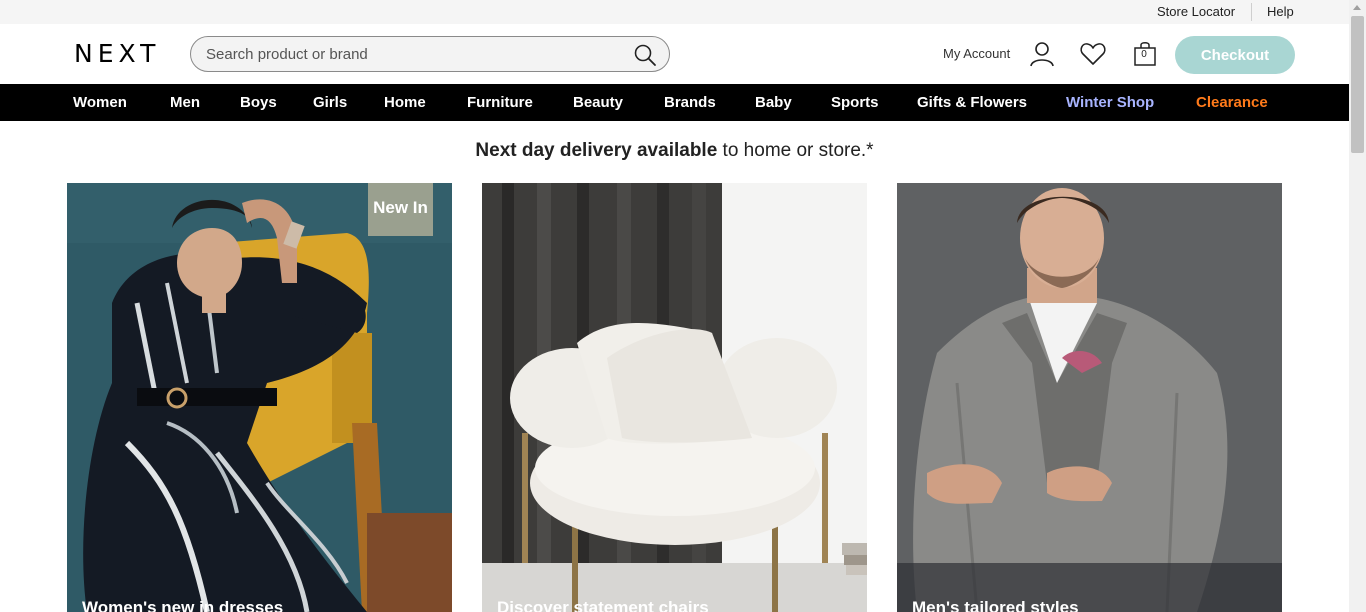 The image size is (1366, 612). What do you see at coordinates (330, 102) in the screenshot?
I see `nav-item-girls: Girls` at bounding box center [330, 102].